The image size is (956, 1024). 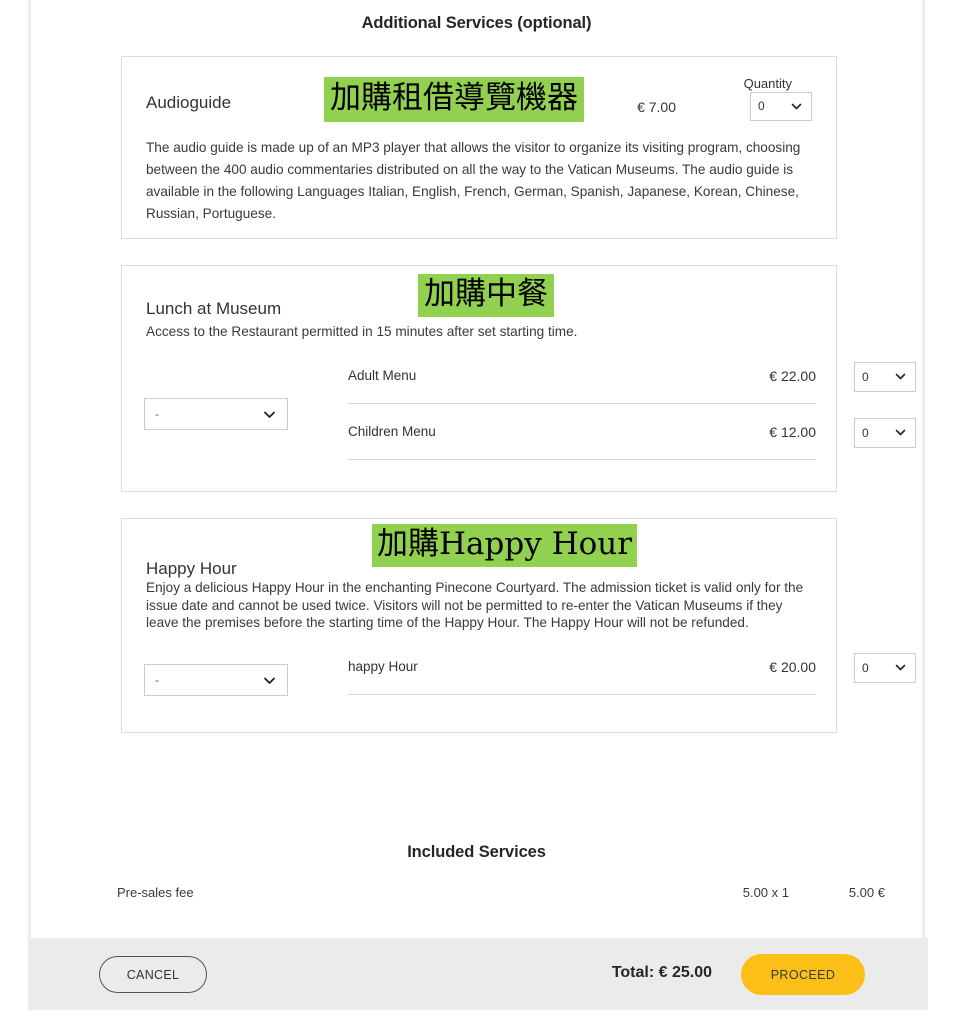 What do you see at coordinates (153, 974) in the screenshot?
I see `cancel-button: CANCEL` at bounding box center [153, 974].